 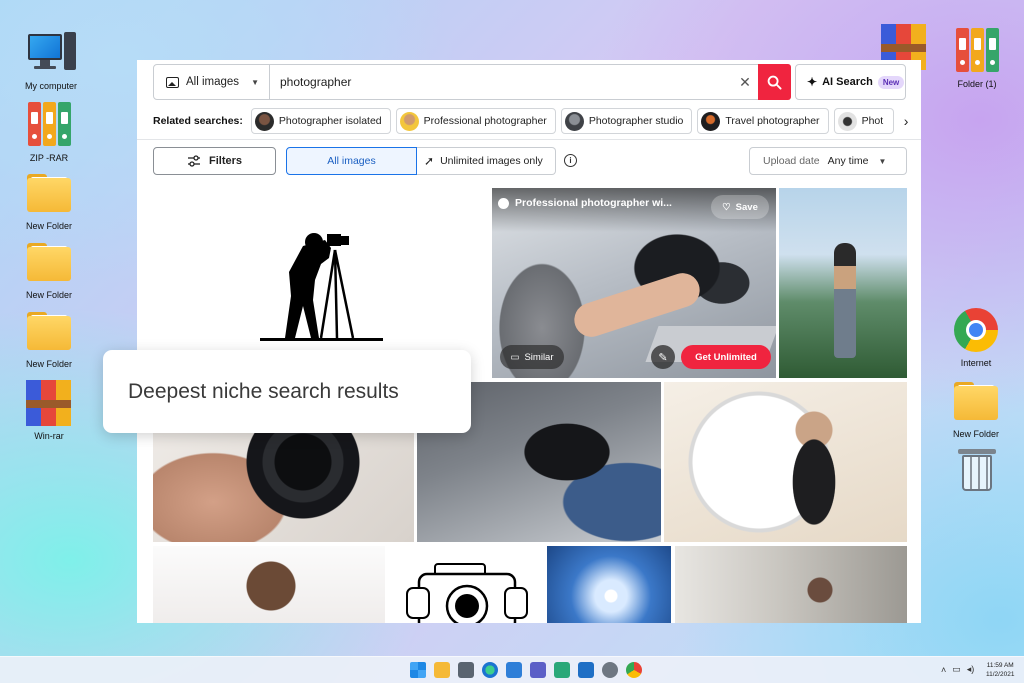 What do you see at coordinates (501, 82) in the screenshot?
I see `search-input` at bounding box center [501, 82].